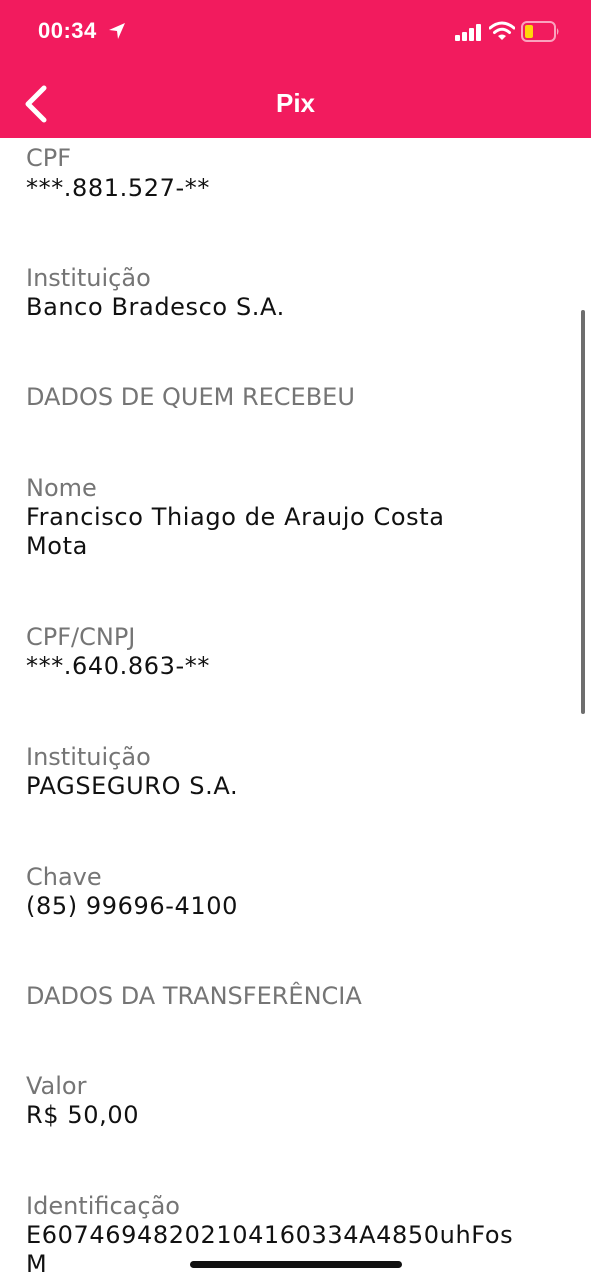  Describe the element at coordinates (235, 532) in the screenshot. I see `receiver-name-value: Francisco Thiago de Araujo Costa Mota` at that location.